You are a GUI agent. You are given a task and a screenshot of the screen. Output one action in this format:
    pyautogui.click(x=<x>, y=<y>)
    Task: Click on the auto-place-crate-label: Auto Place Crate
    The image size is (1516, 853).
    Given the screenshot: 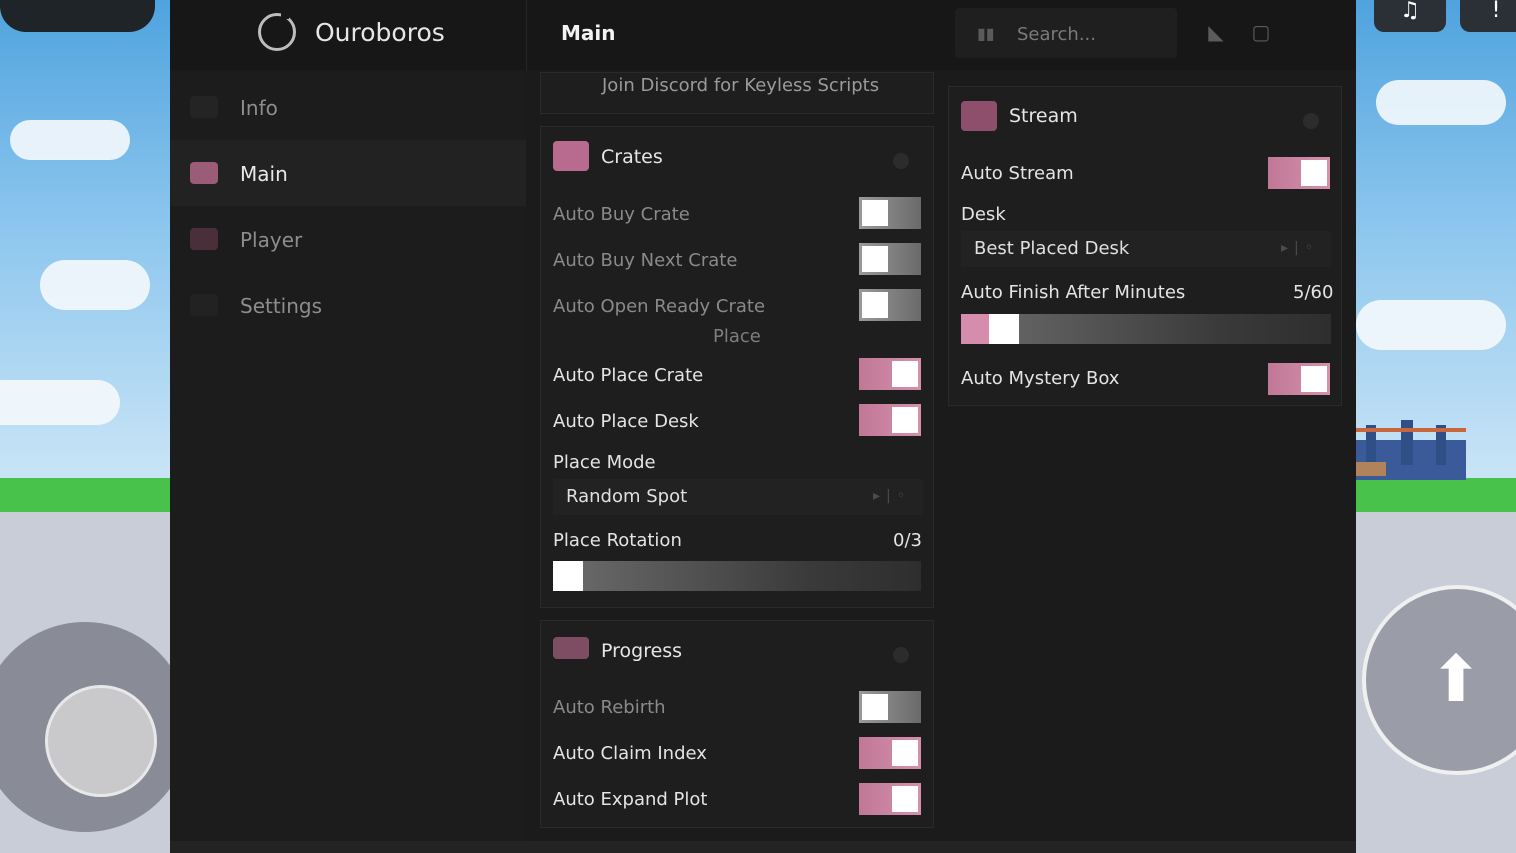 What is the action you would take?
    pyautogui.click(x=628, y=375)
    